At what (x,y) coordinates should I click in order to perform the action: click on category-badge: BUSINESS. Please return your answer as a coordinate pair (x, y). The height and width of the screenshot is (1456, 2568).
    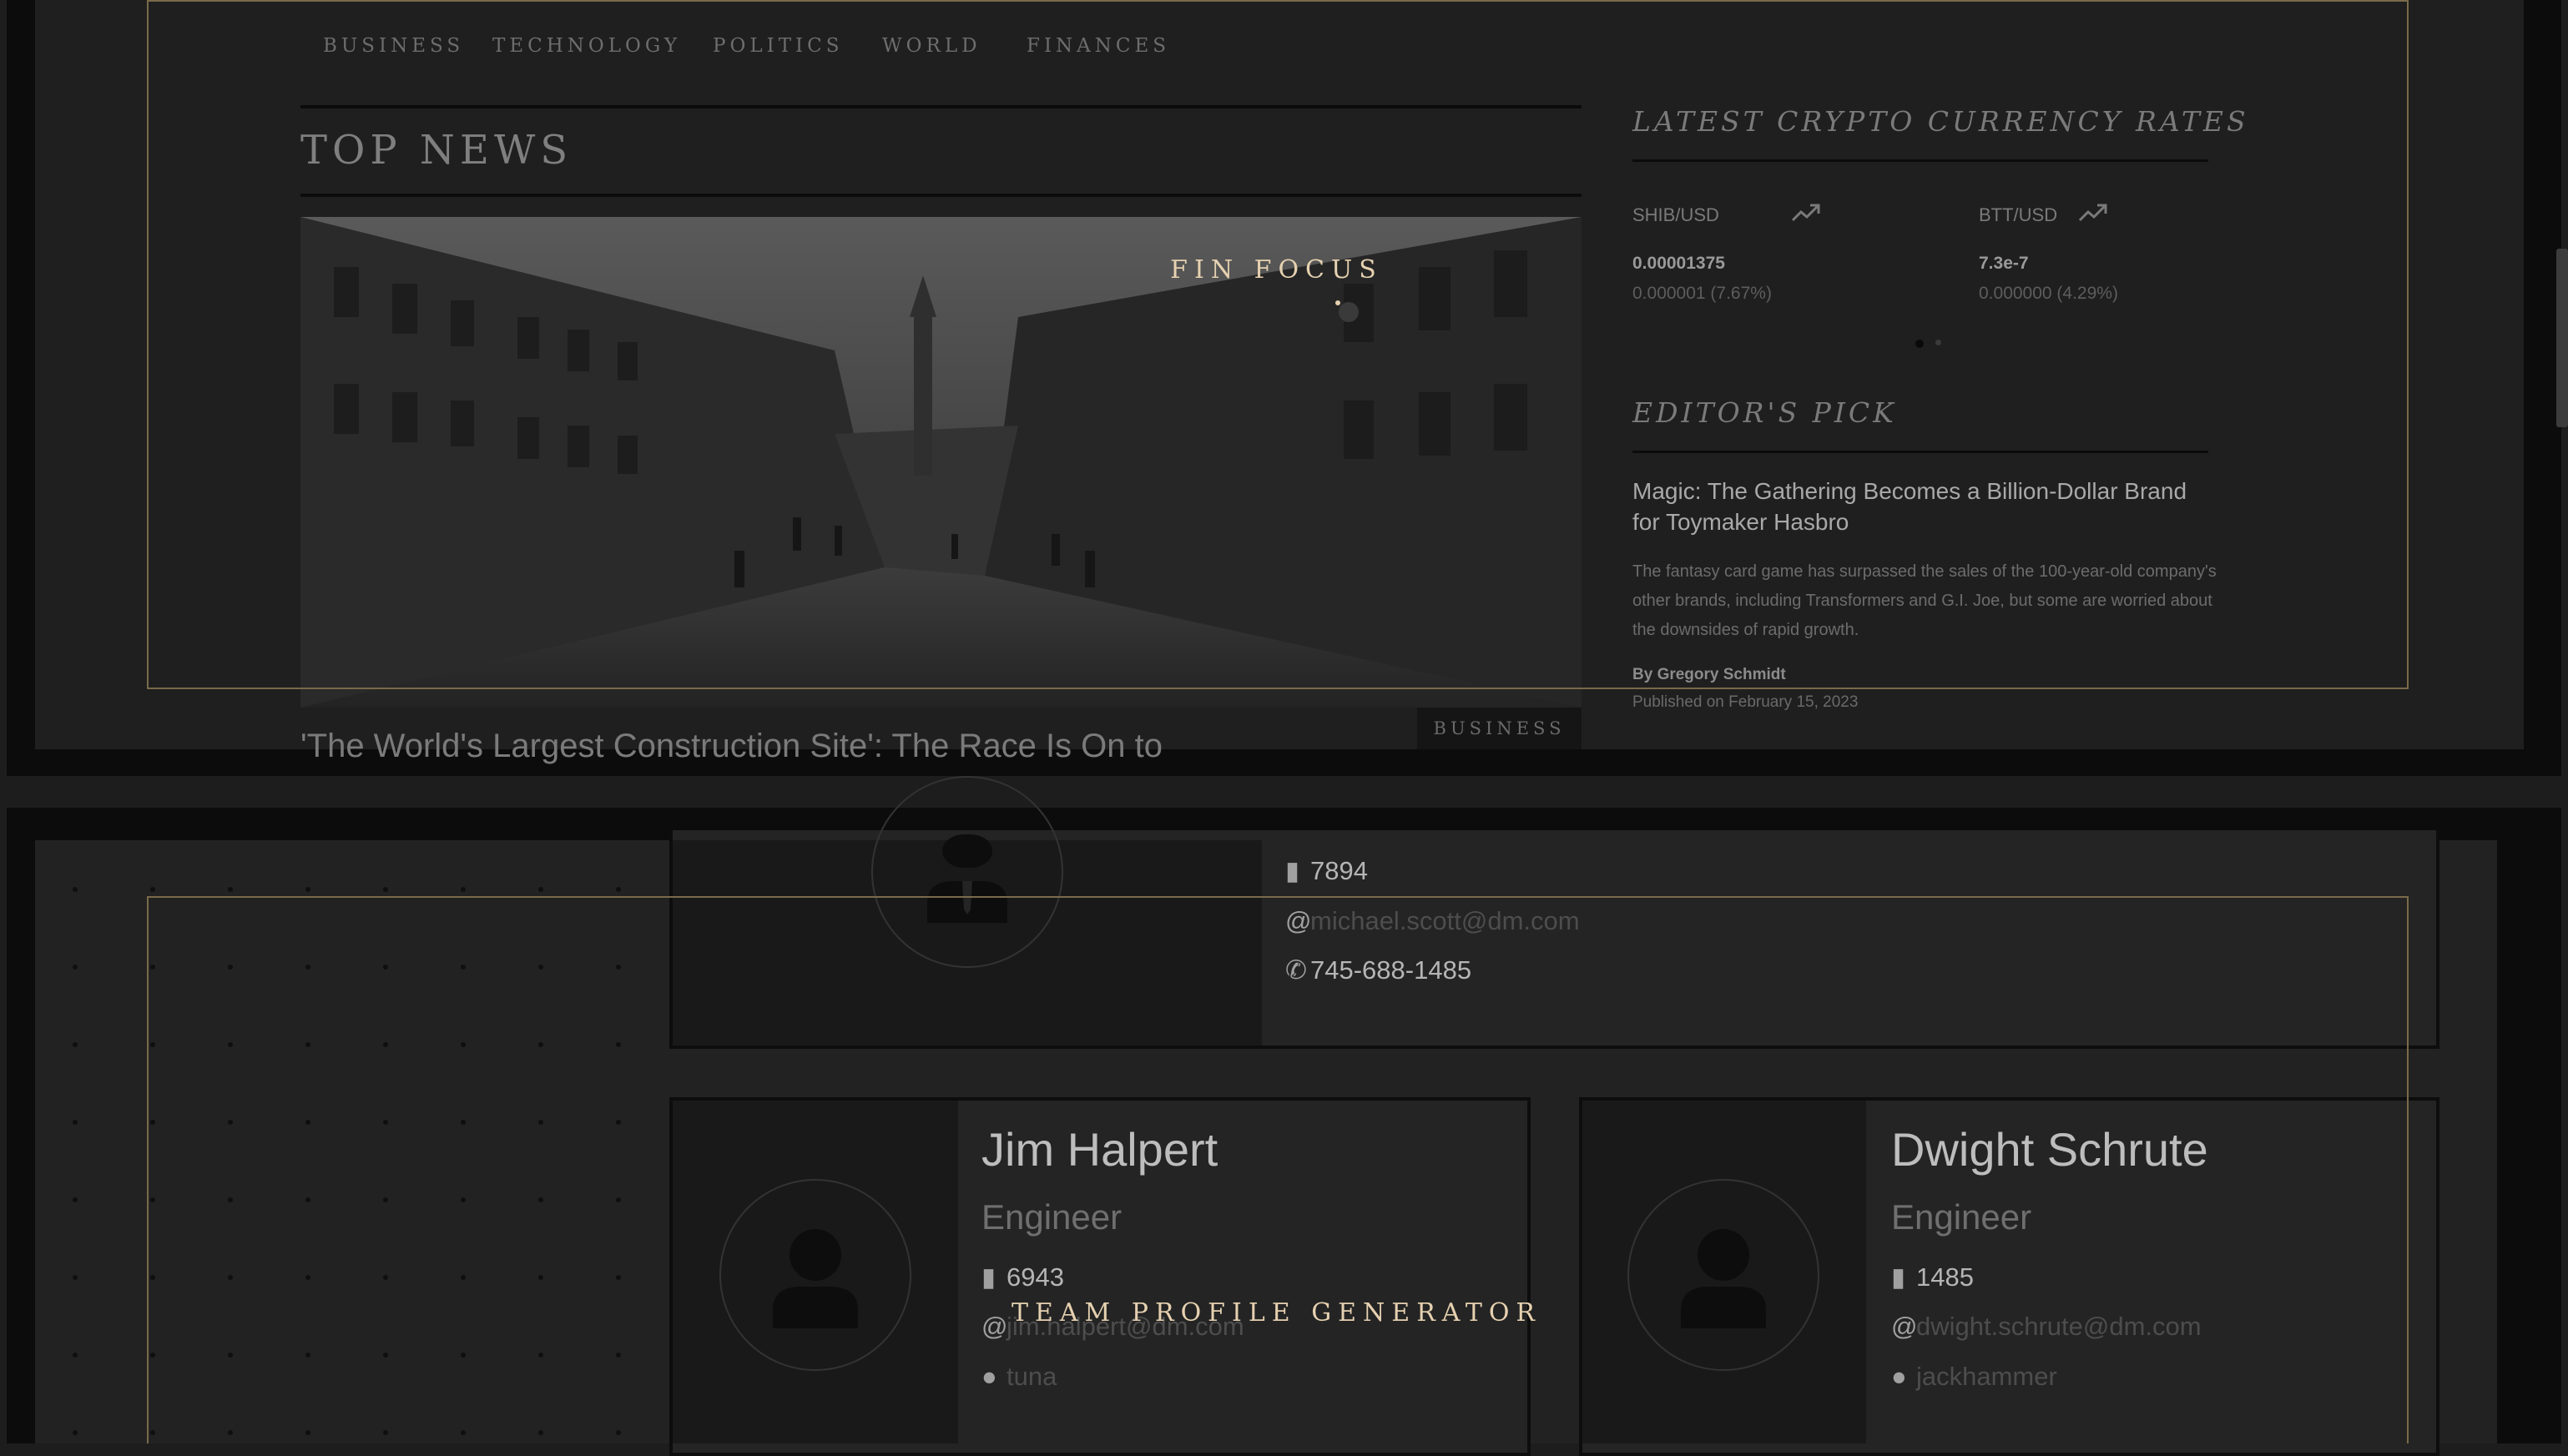
    Looking at the image, I should click on (1500, 728).